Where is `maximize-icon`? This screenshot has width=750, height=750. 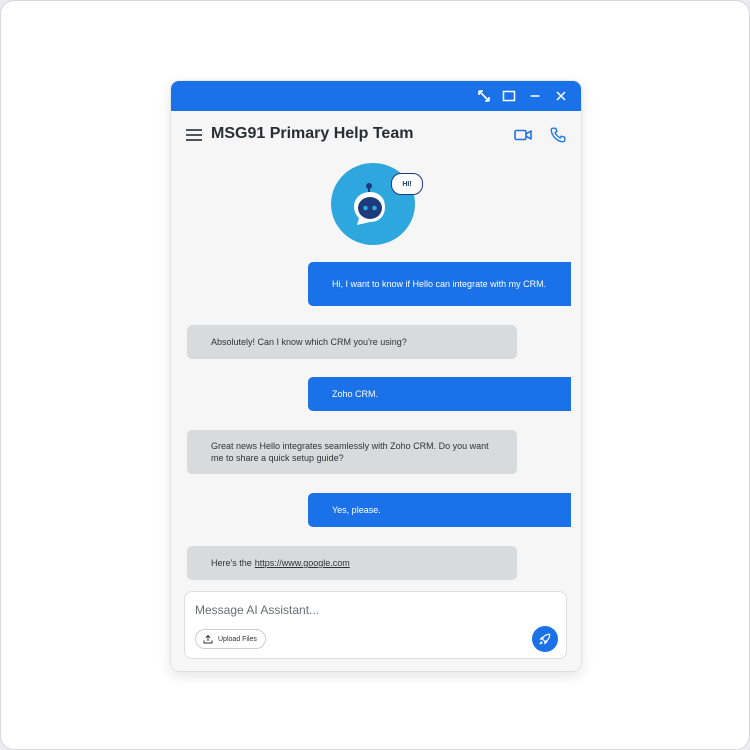 maximize-icon is located at coordinates (509, 96).